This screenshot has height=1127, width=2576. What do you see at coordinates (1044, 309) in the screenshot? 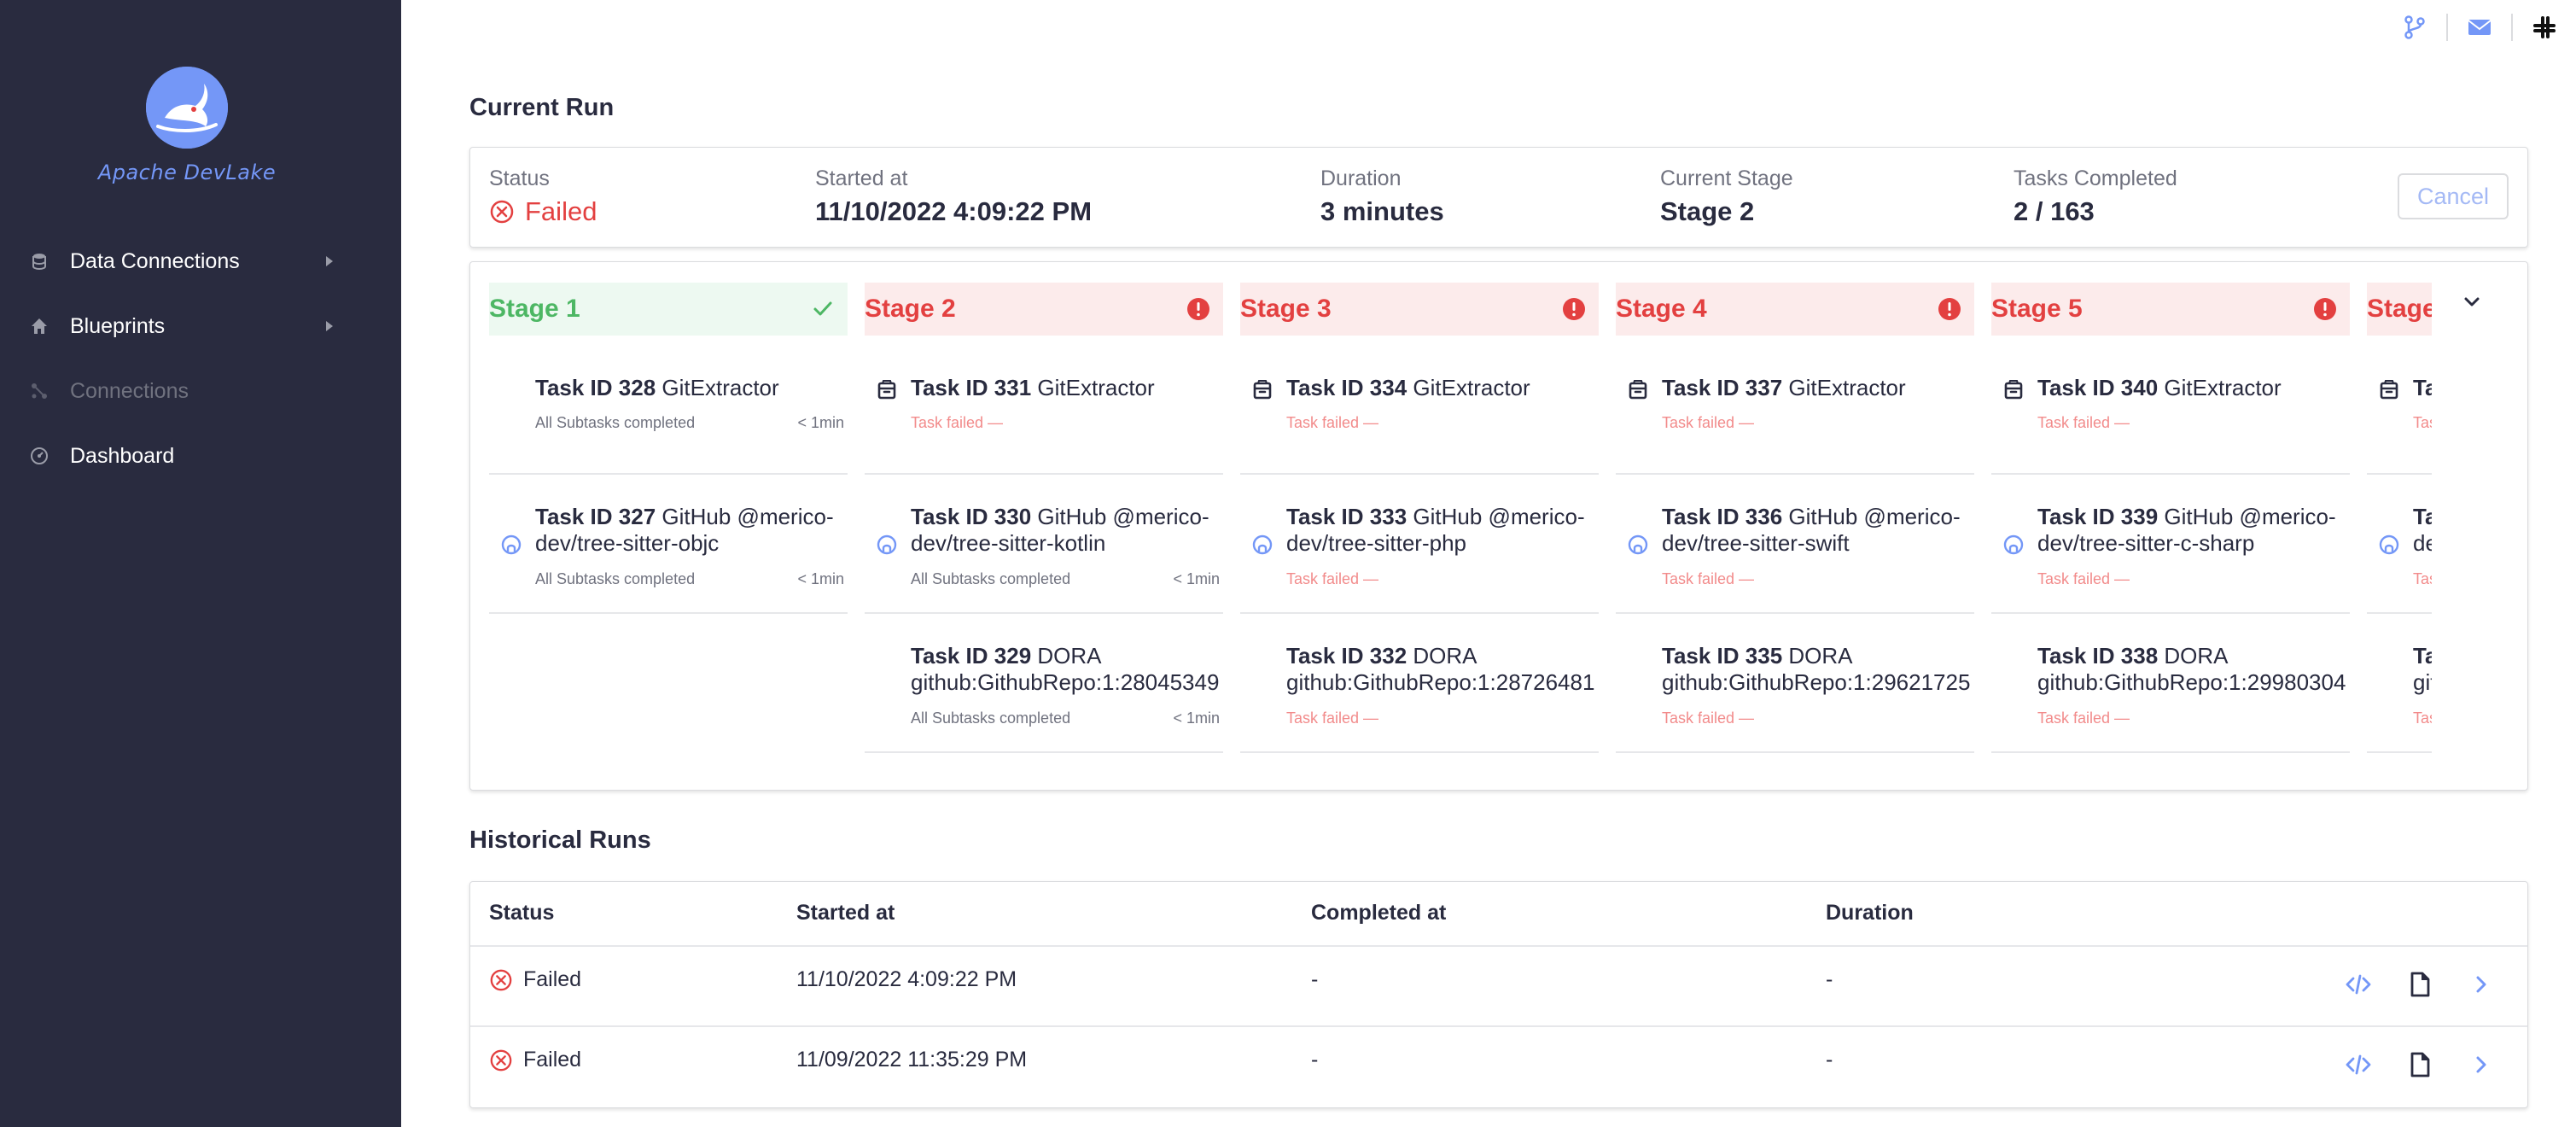
I see `stage-header: Stage 2` at bounding box center [1044, 309].